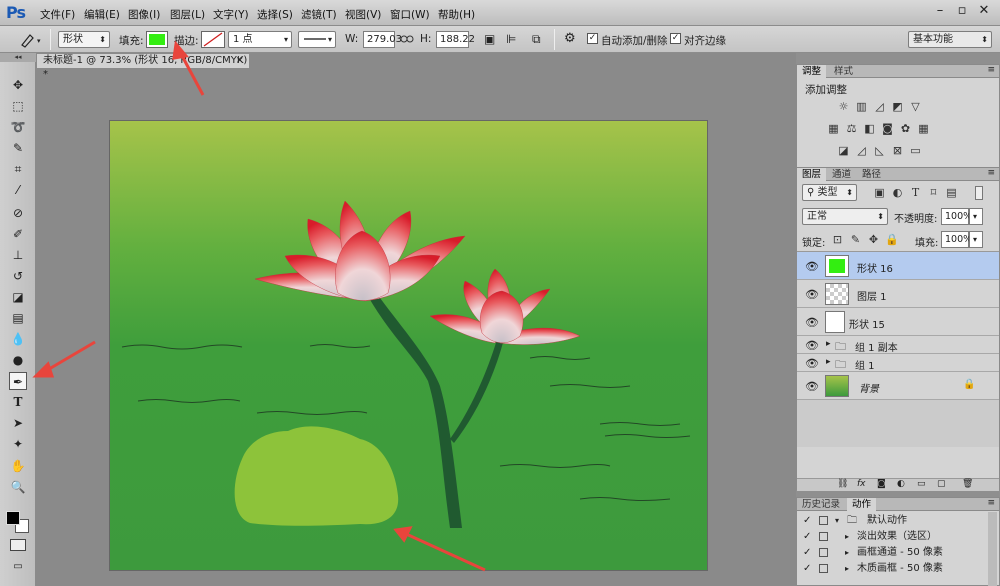 This screenshot has height=586, width=1000. Describe the element at coordinates (843, 106) in the screenshot. I see `brightness-icon: ☼` at that location.